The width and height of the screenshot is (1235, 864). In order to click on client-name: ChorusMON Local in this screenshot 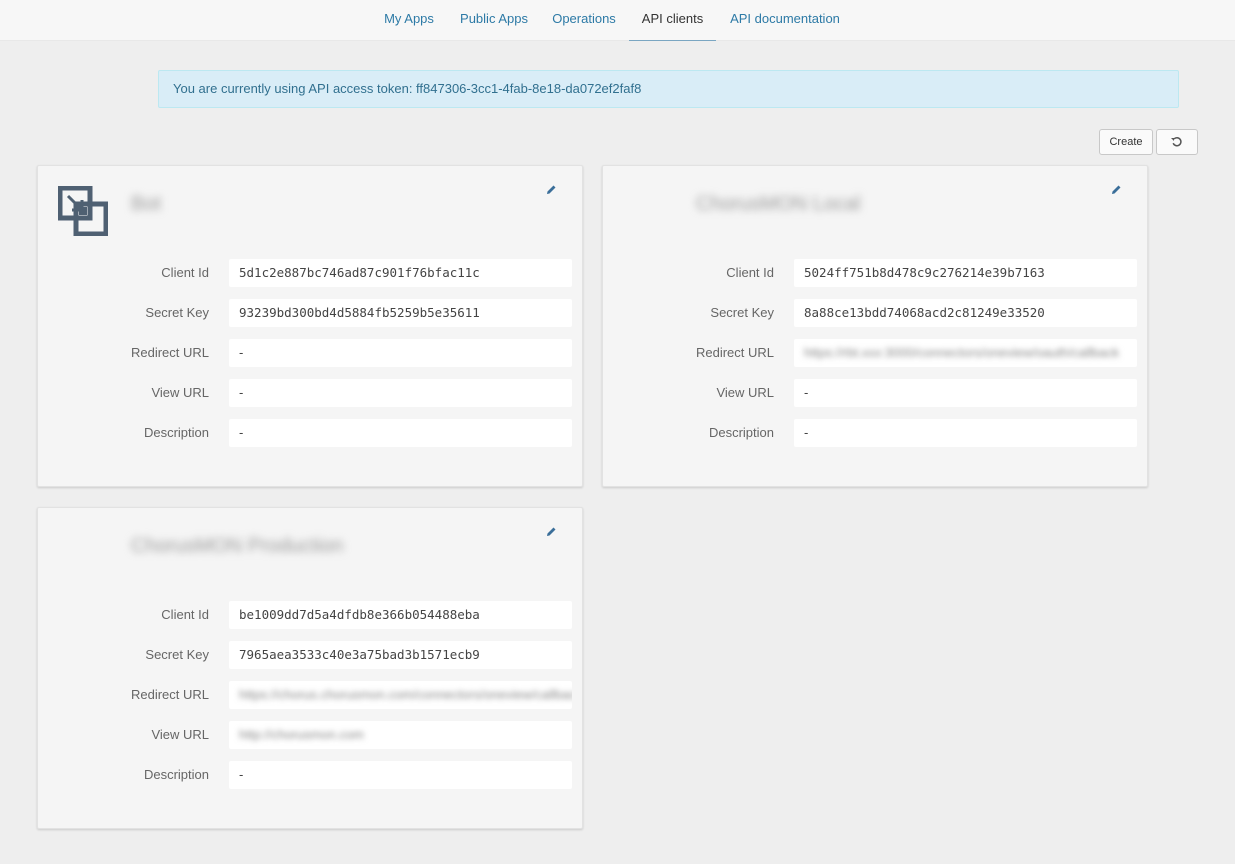, I will do `click(778, 204)`.